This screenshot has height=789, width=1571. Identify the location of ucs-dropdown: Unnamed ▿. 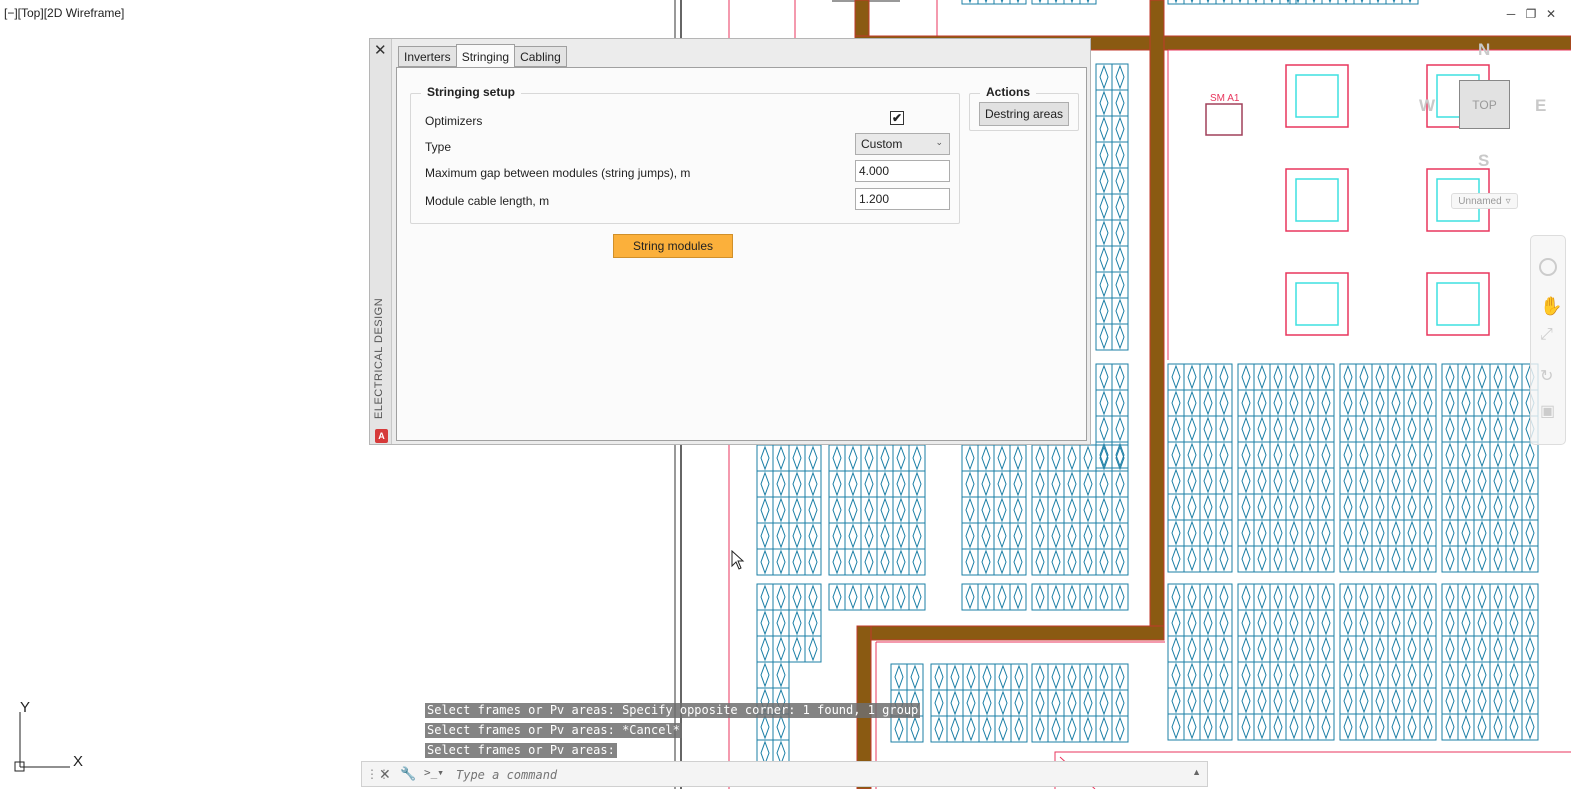
(1484, 201).